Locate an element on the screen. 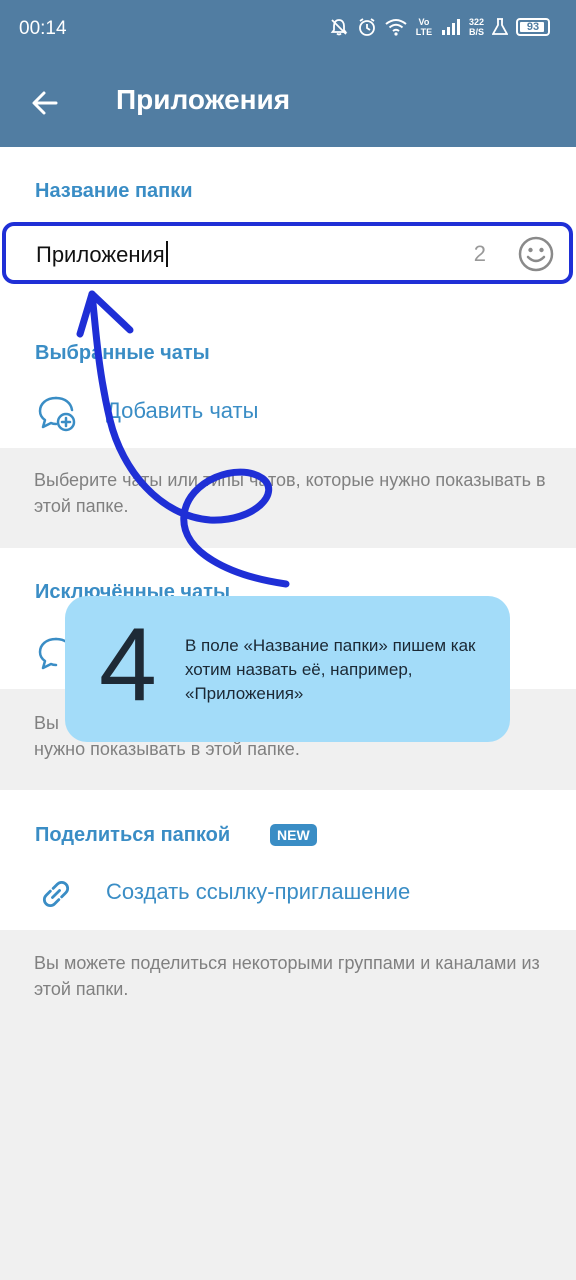 The width and height of the screenshot is (576, 1280). folder-name-input: Приложения is located at coordinates (102, 254).